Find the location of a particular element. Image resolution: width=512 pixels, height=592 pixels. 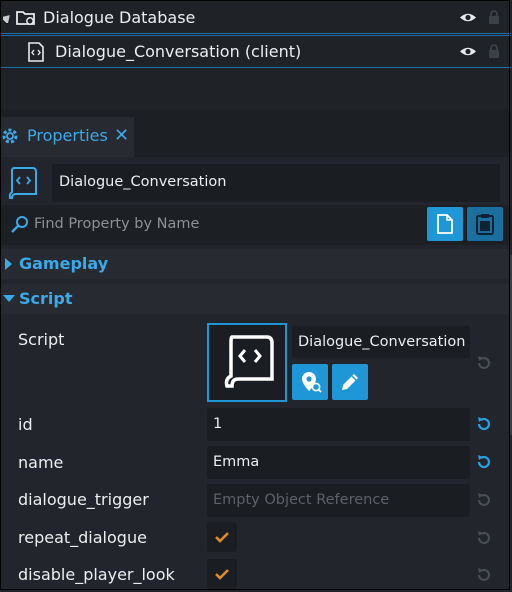

folder-link-icon is located at coordinates (25, 18).